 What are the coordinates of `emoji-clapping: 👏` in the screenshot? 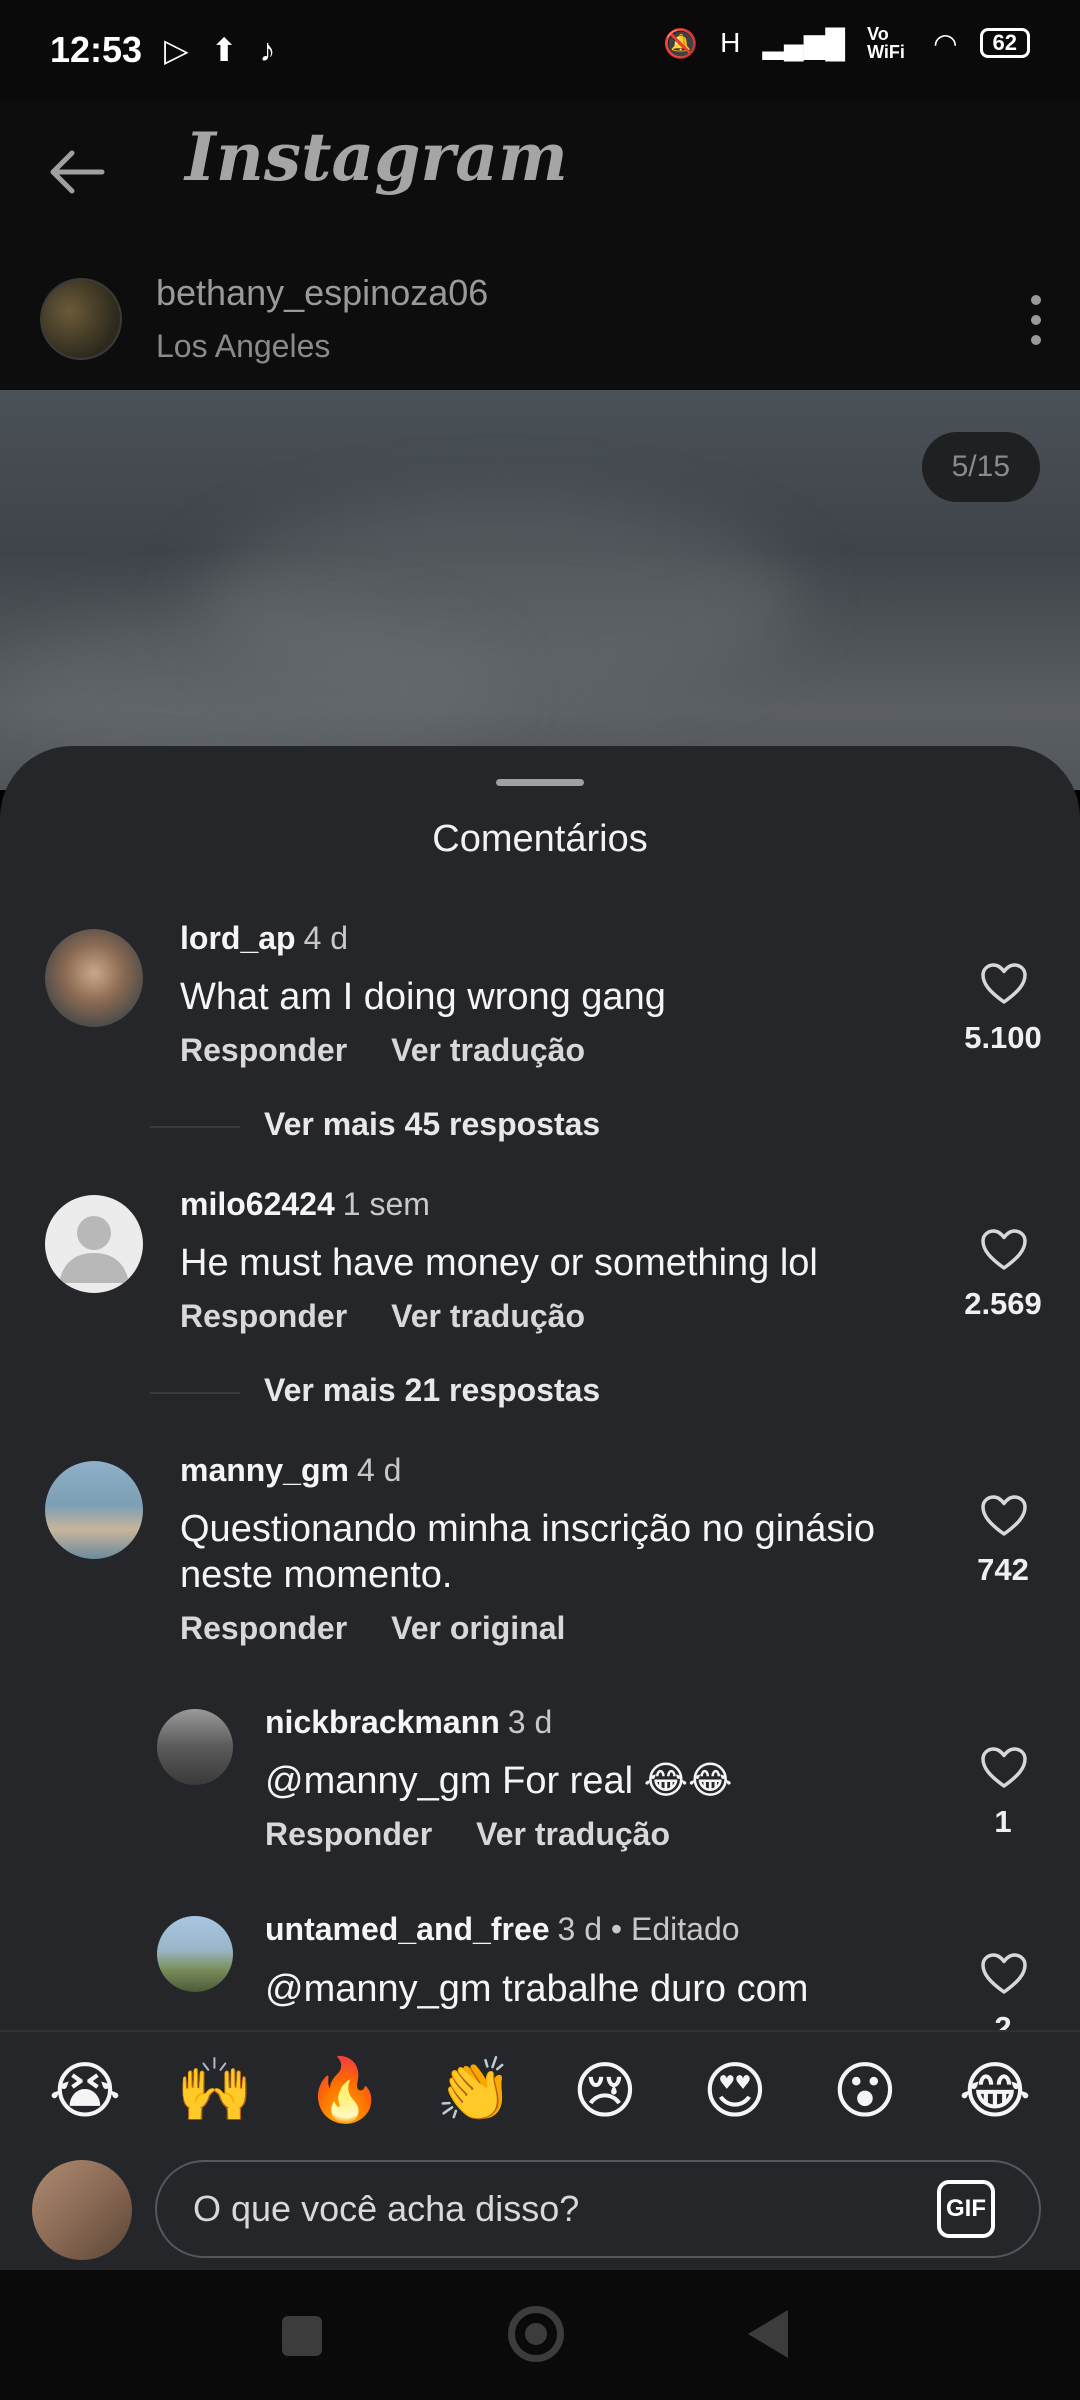 It's located at (475, 2090).